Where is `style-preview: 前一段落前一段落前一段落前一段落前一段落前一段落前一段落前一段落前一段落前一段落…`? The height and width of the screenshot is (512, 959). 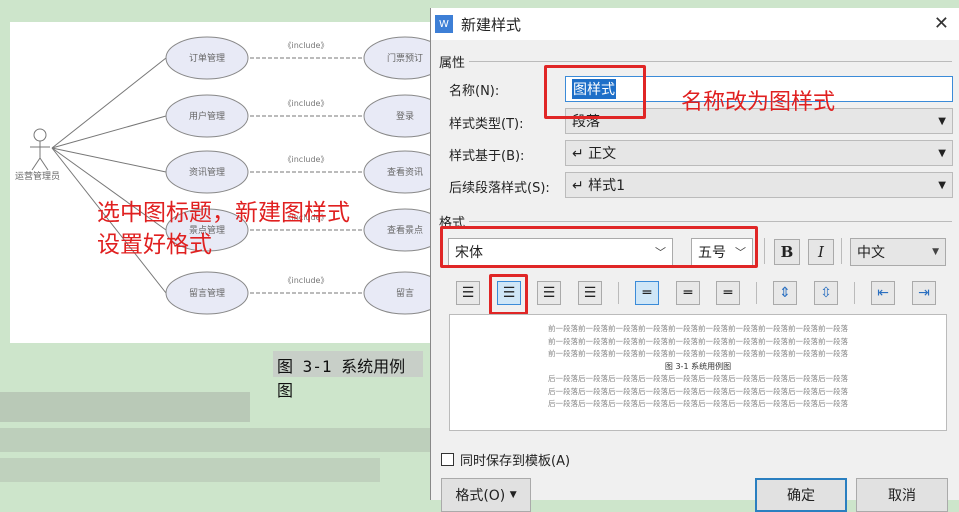 style-preview: 前一段落前一段落前一段落前一段落前一段落前一段落前一段落前一段落前一段落前一段落… is located at coordinates (698, 372).